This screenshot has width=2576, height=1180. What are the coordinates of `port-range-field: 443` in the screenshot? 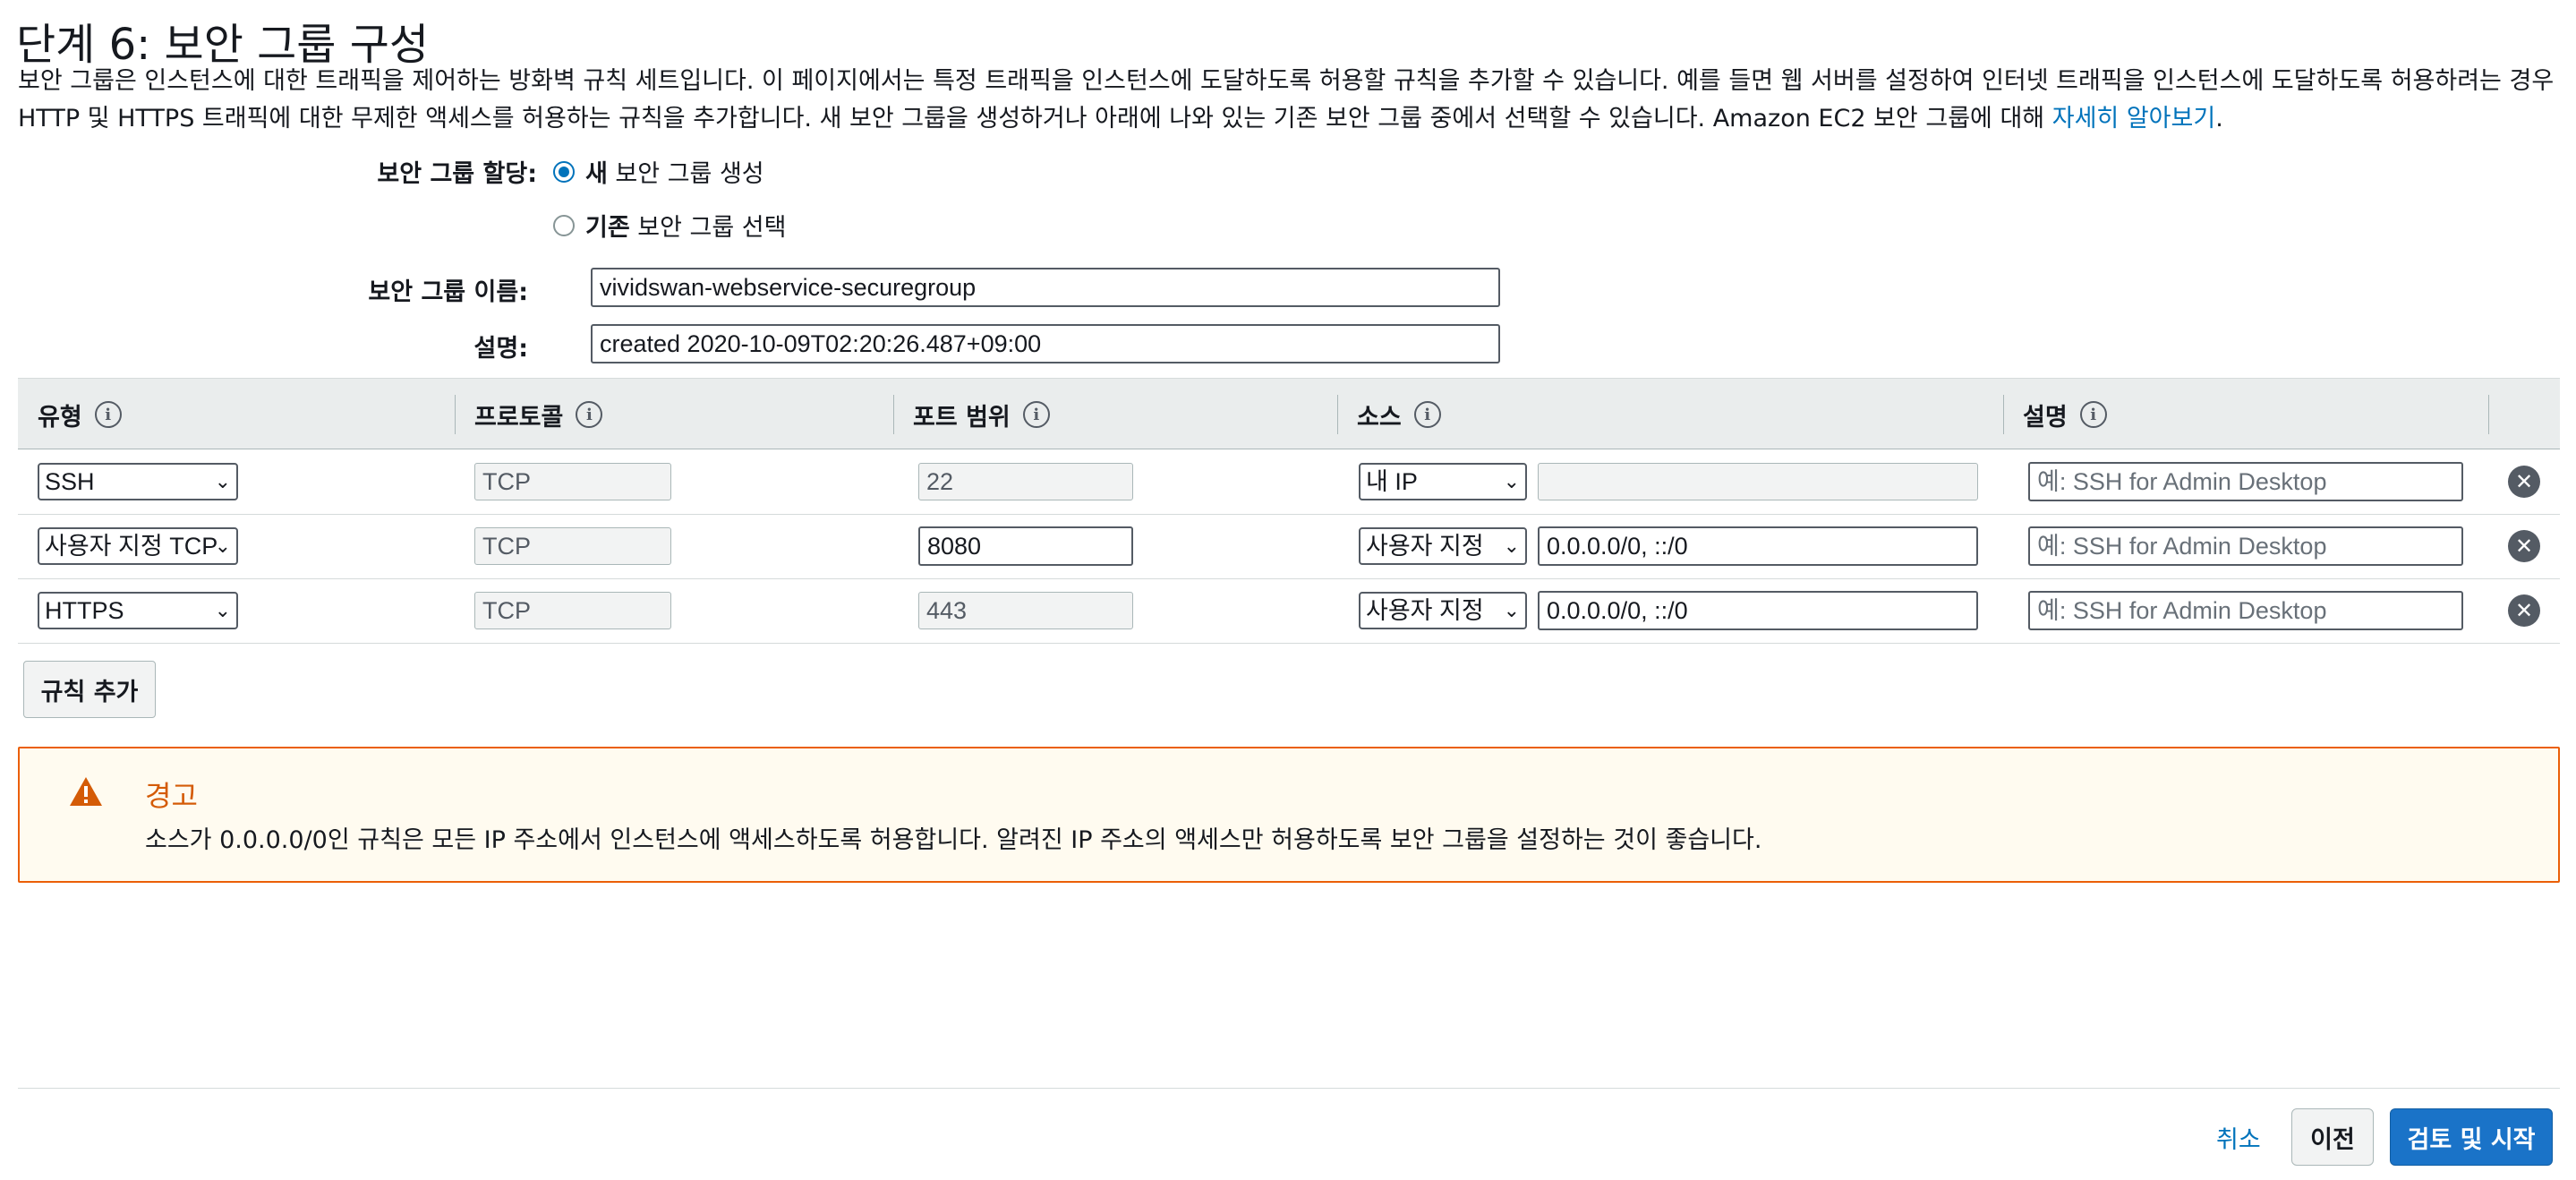 It's located at (1025, 610).